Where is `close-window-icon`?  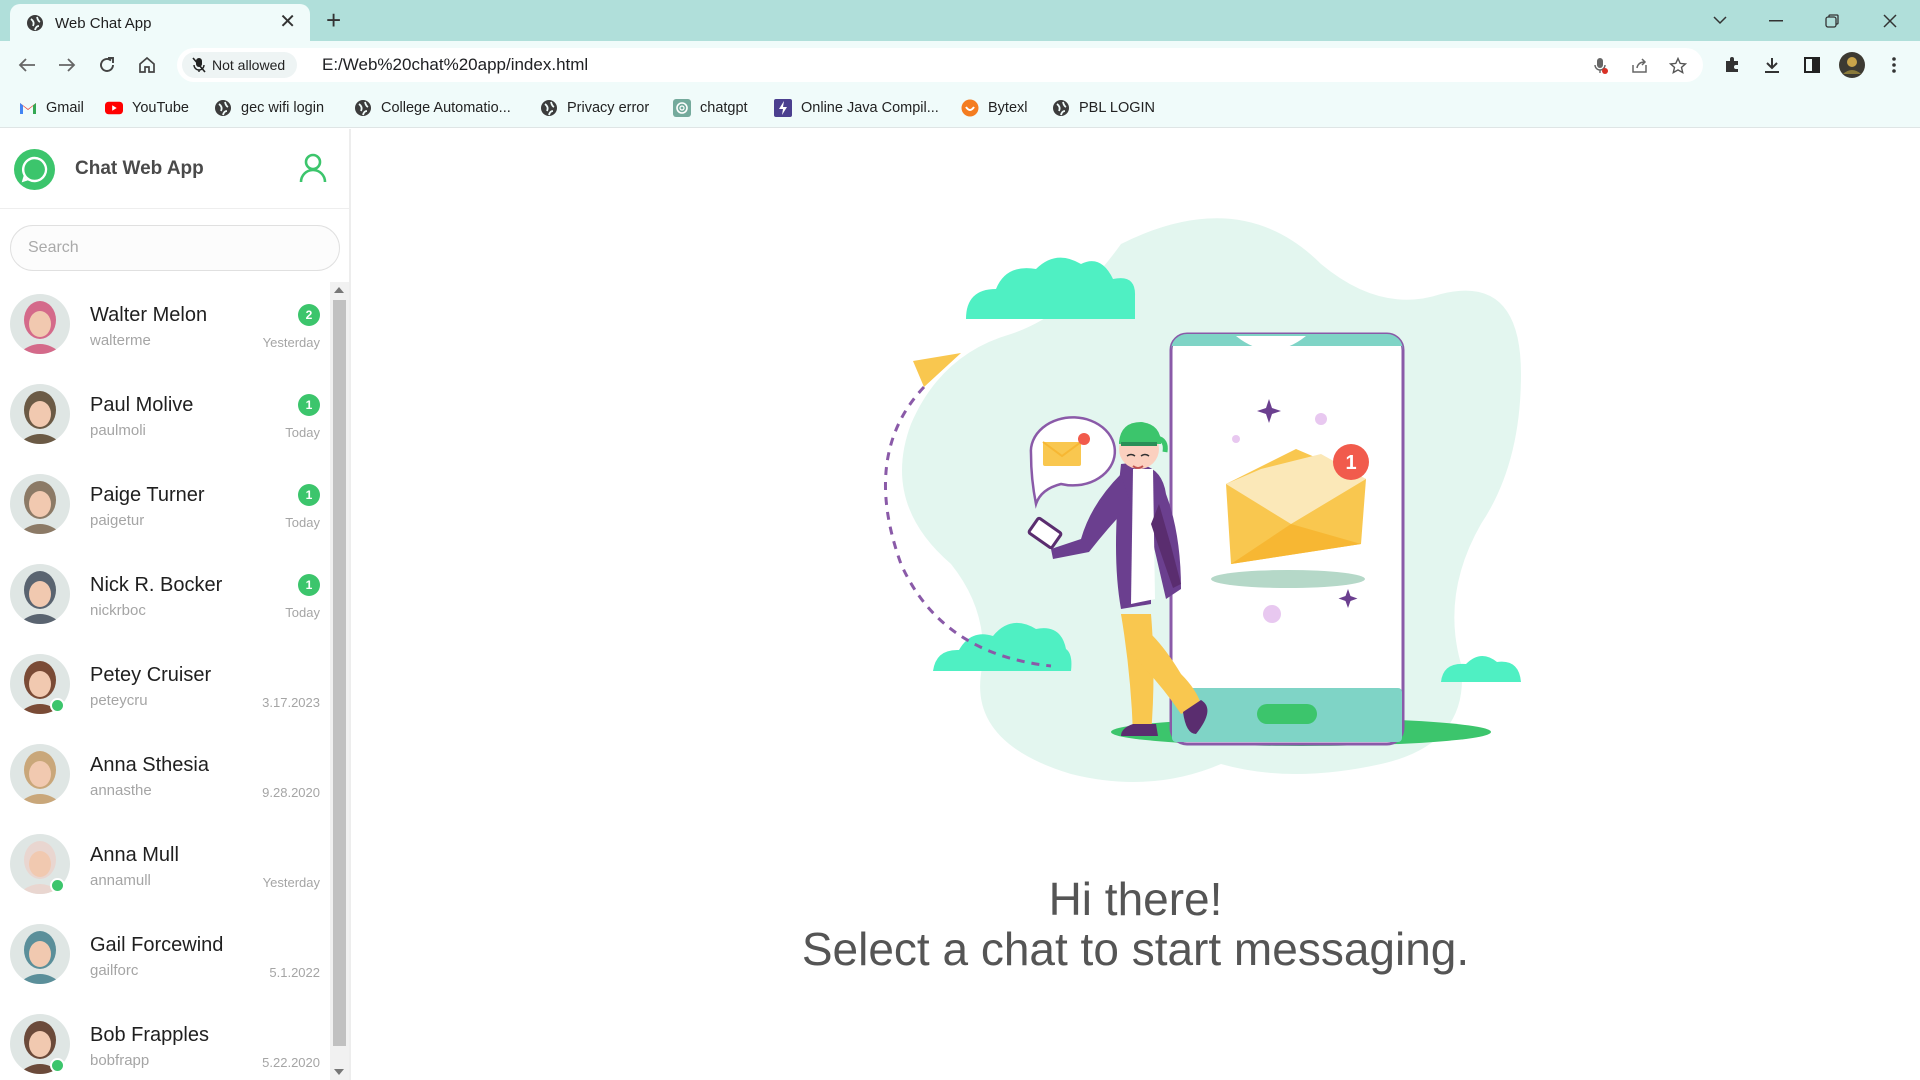 close-window-icon is located at coordinates (1890, 20).